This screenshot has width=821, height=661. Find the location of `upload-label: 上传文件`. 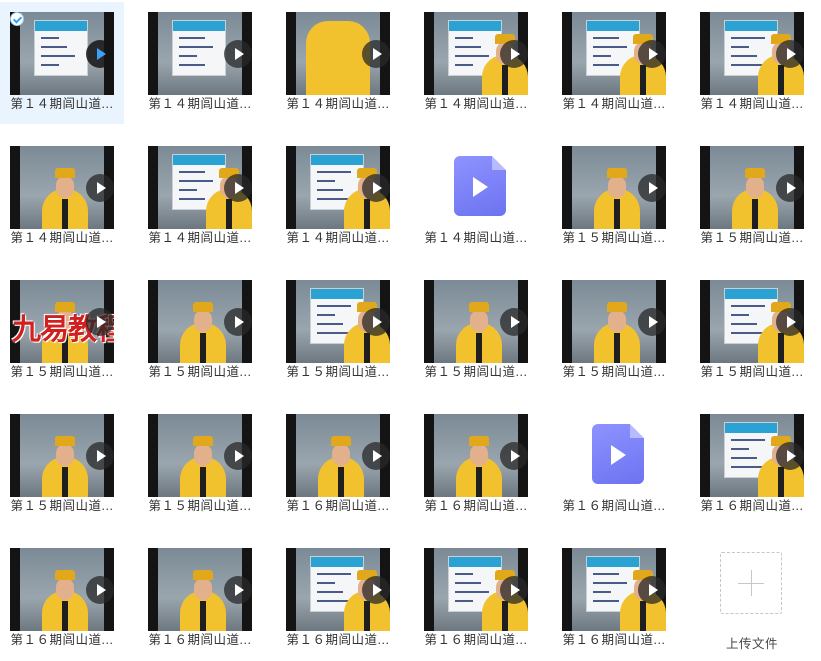

upload-label: 上传文件 is located at coordinates (752, 644).